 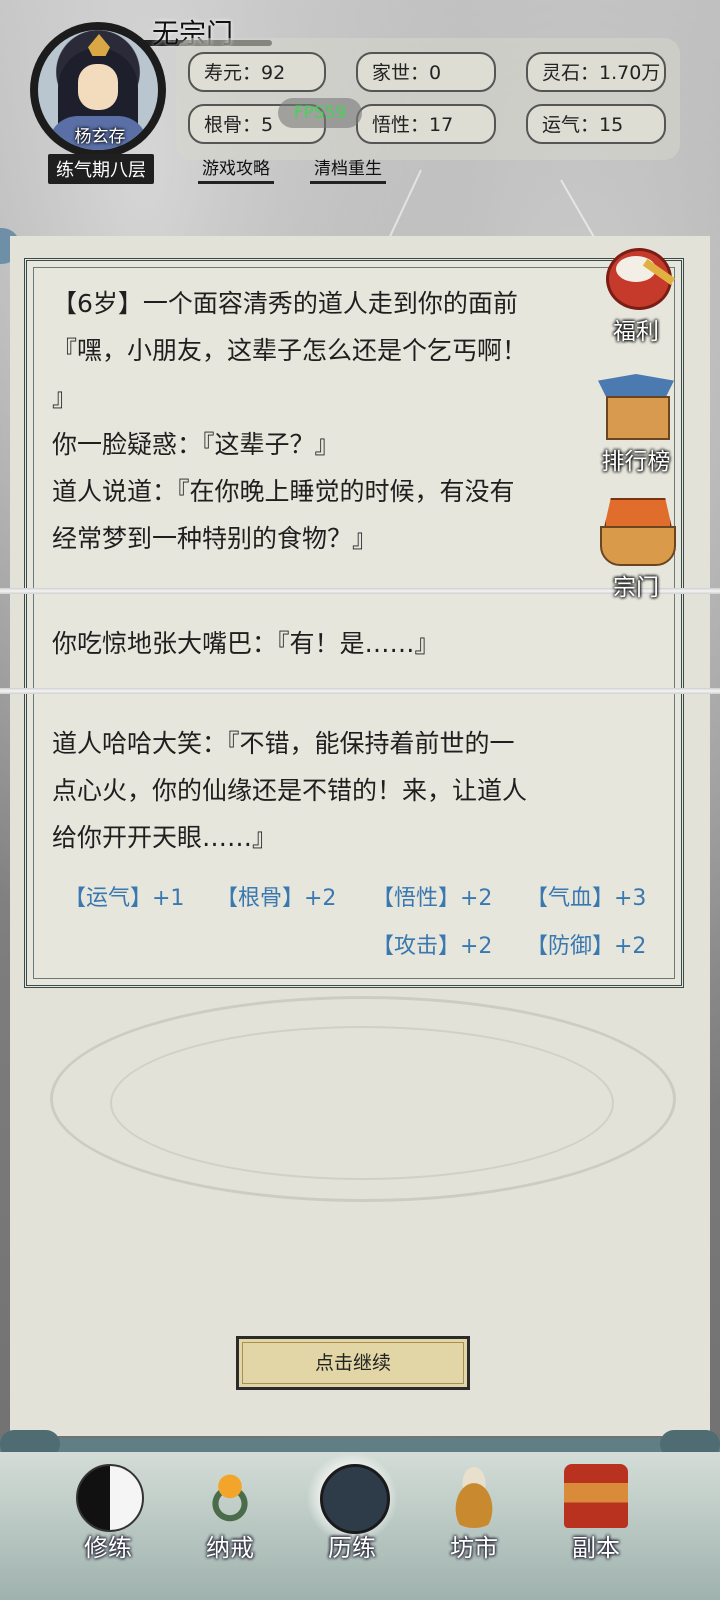 What do you see at coordinates (360, 691) in the screenshot?
I see `story-divider` at bounding box center [360, 691].